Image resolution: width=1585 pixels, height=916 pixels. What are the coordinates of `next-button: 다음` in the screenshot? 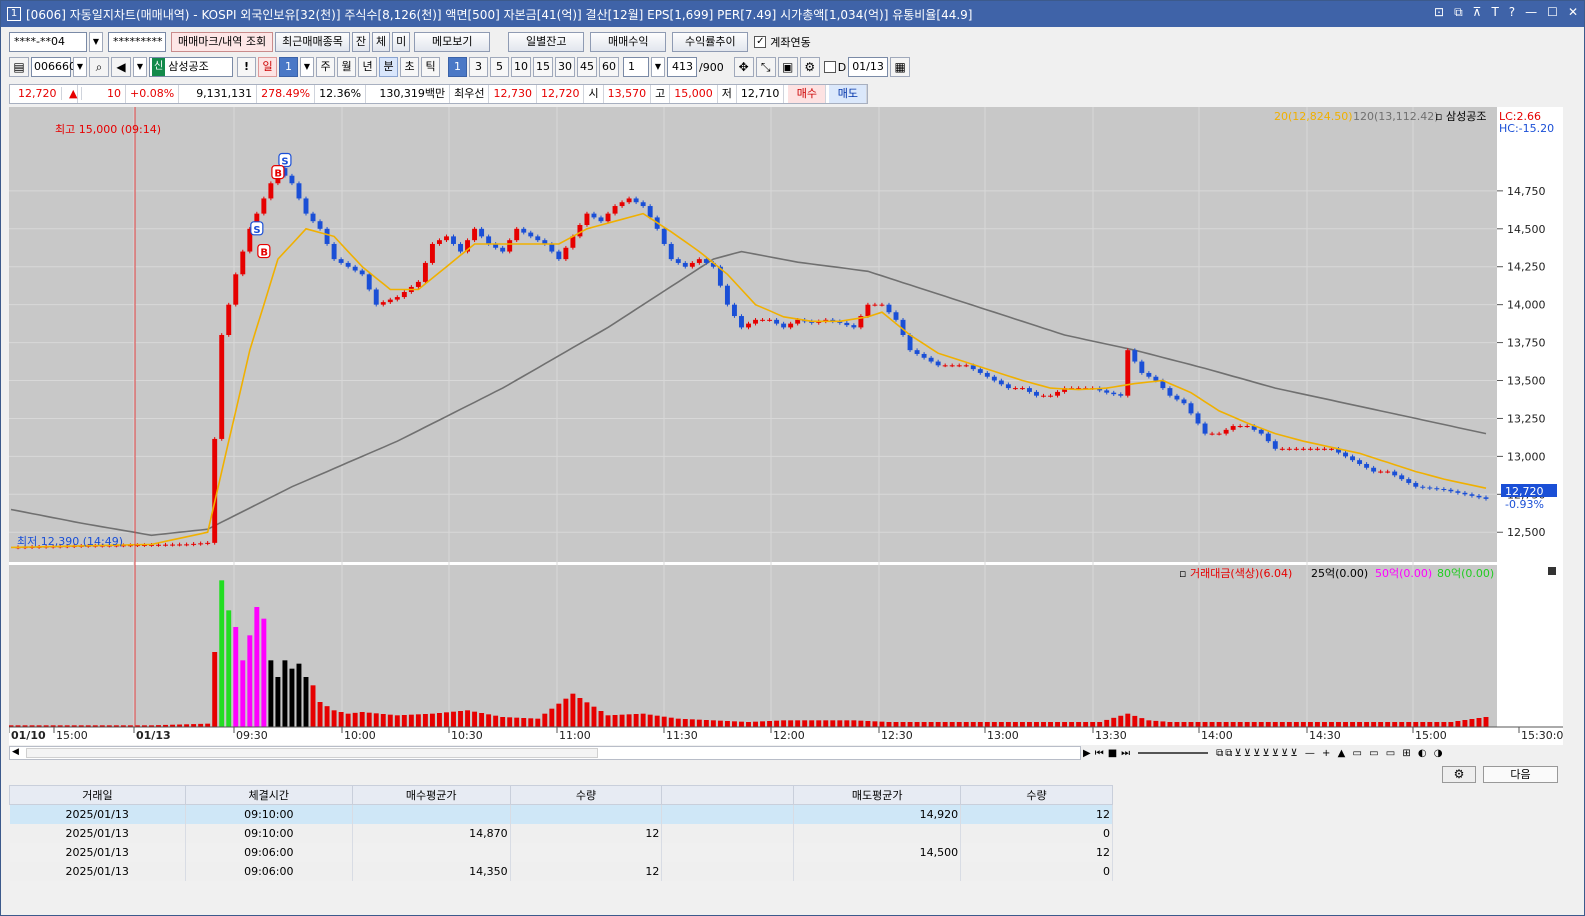 It's located at (1520, 774).